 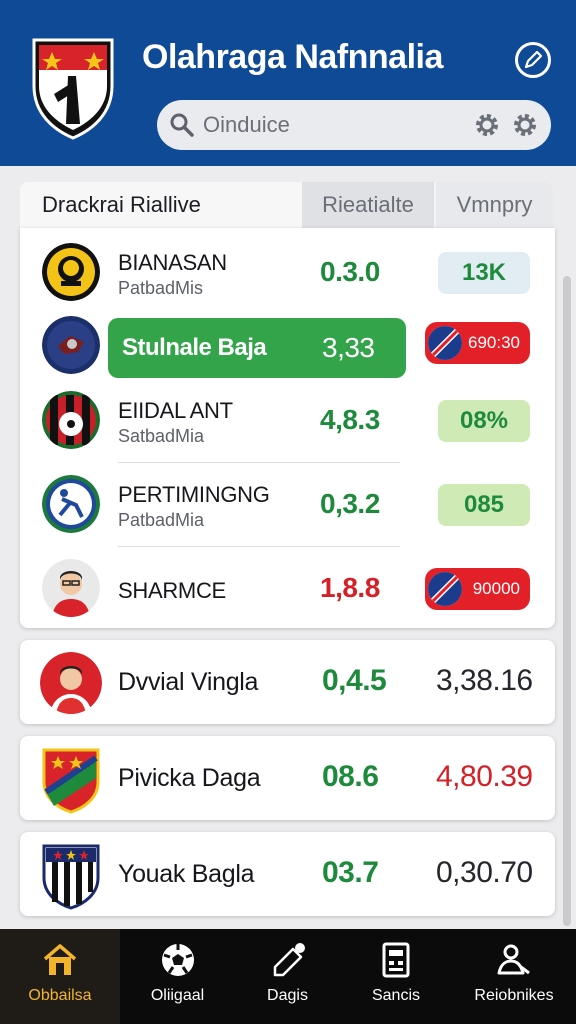 What do you see at coordinates (287, 420) in the screenshot?
I see `list-item: EIIDAL ANT SatbadMia 4,8.3 08%` at bounding box center [287, 420].